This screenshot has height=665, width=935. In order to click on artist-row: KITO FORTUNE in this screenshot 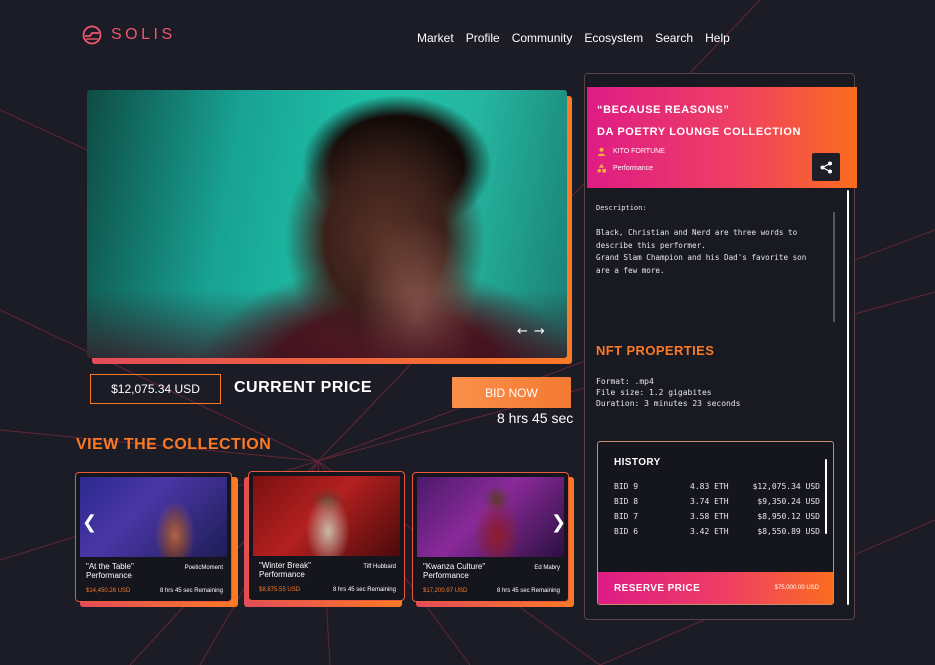, I will do `click(631, 151)`.